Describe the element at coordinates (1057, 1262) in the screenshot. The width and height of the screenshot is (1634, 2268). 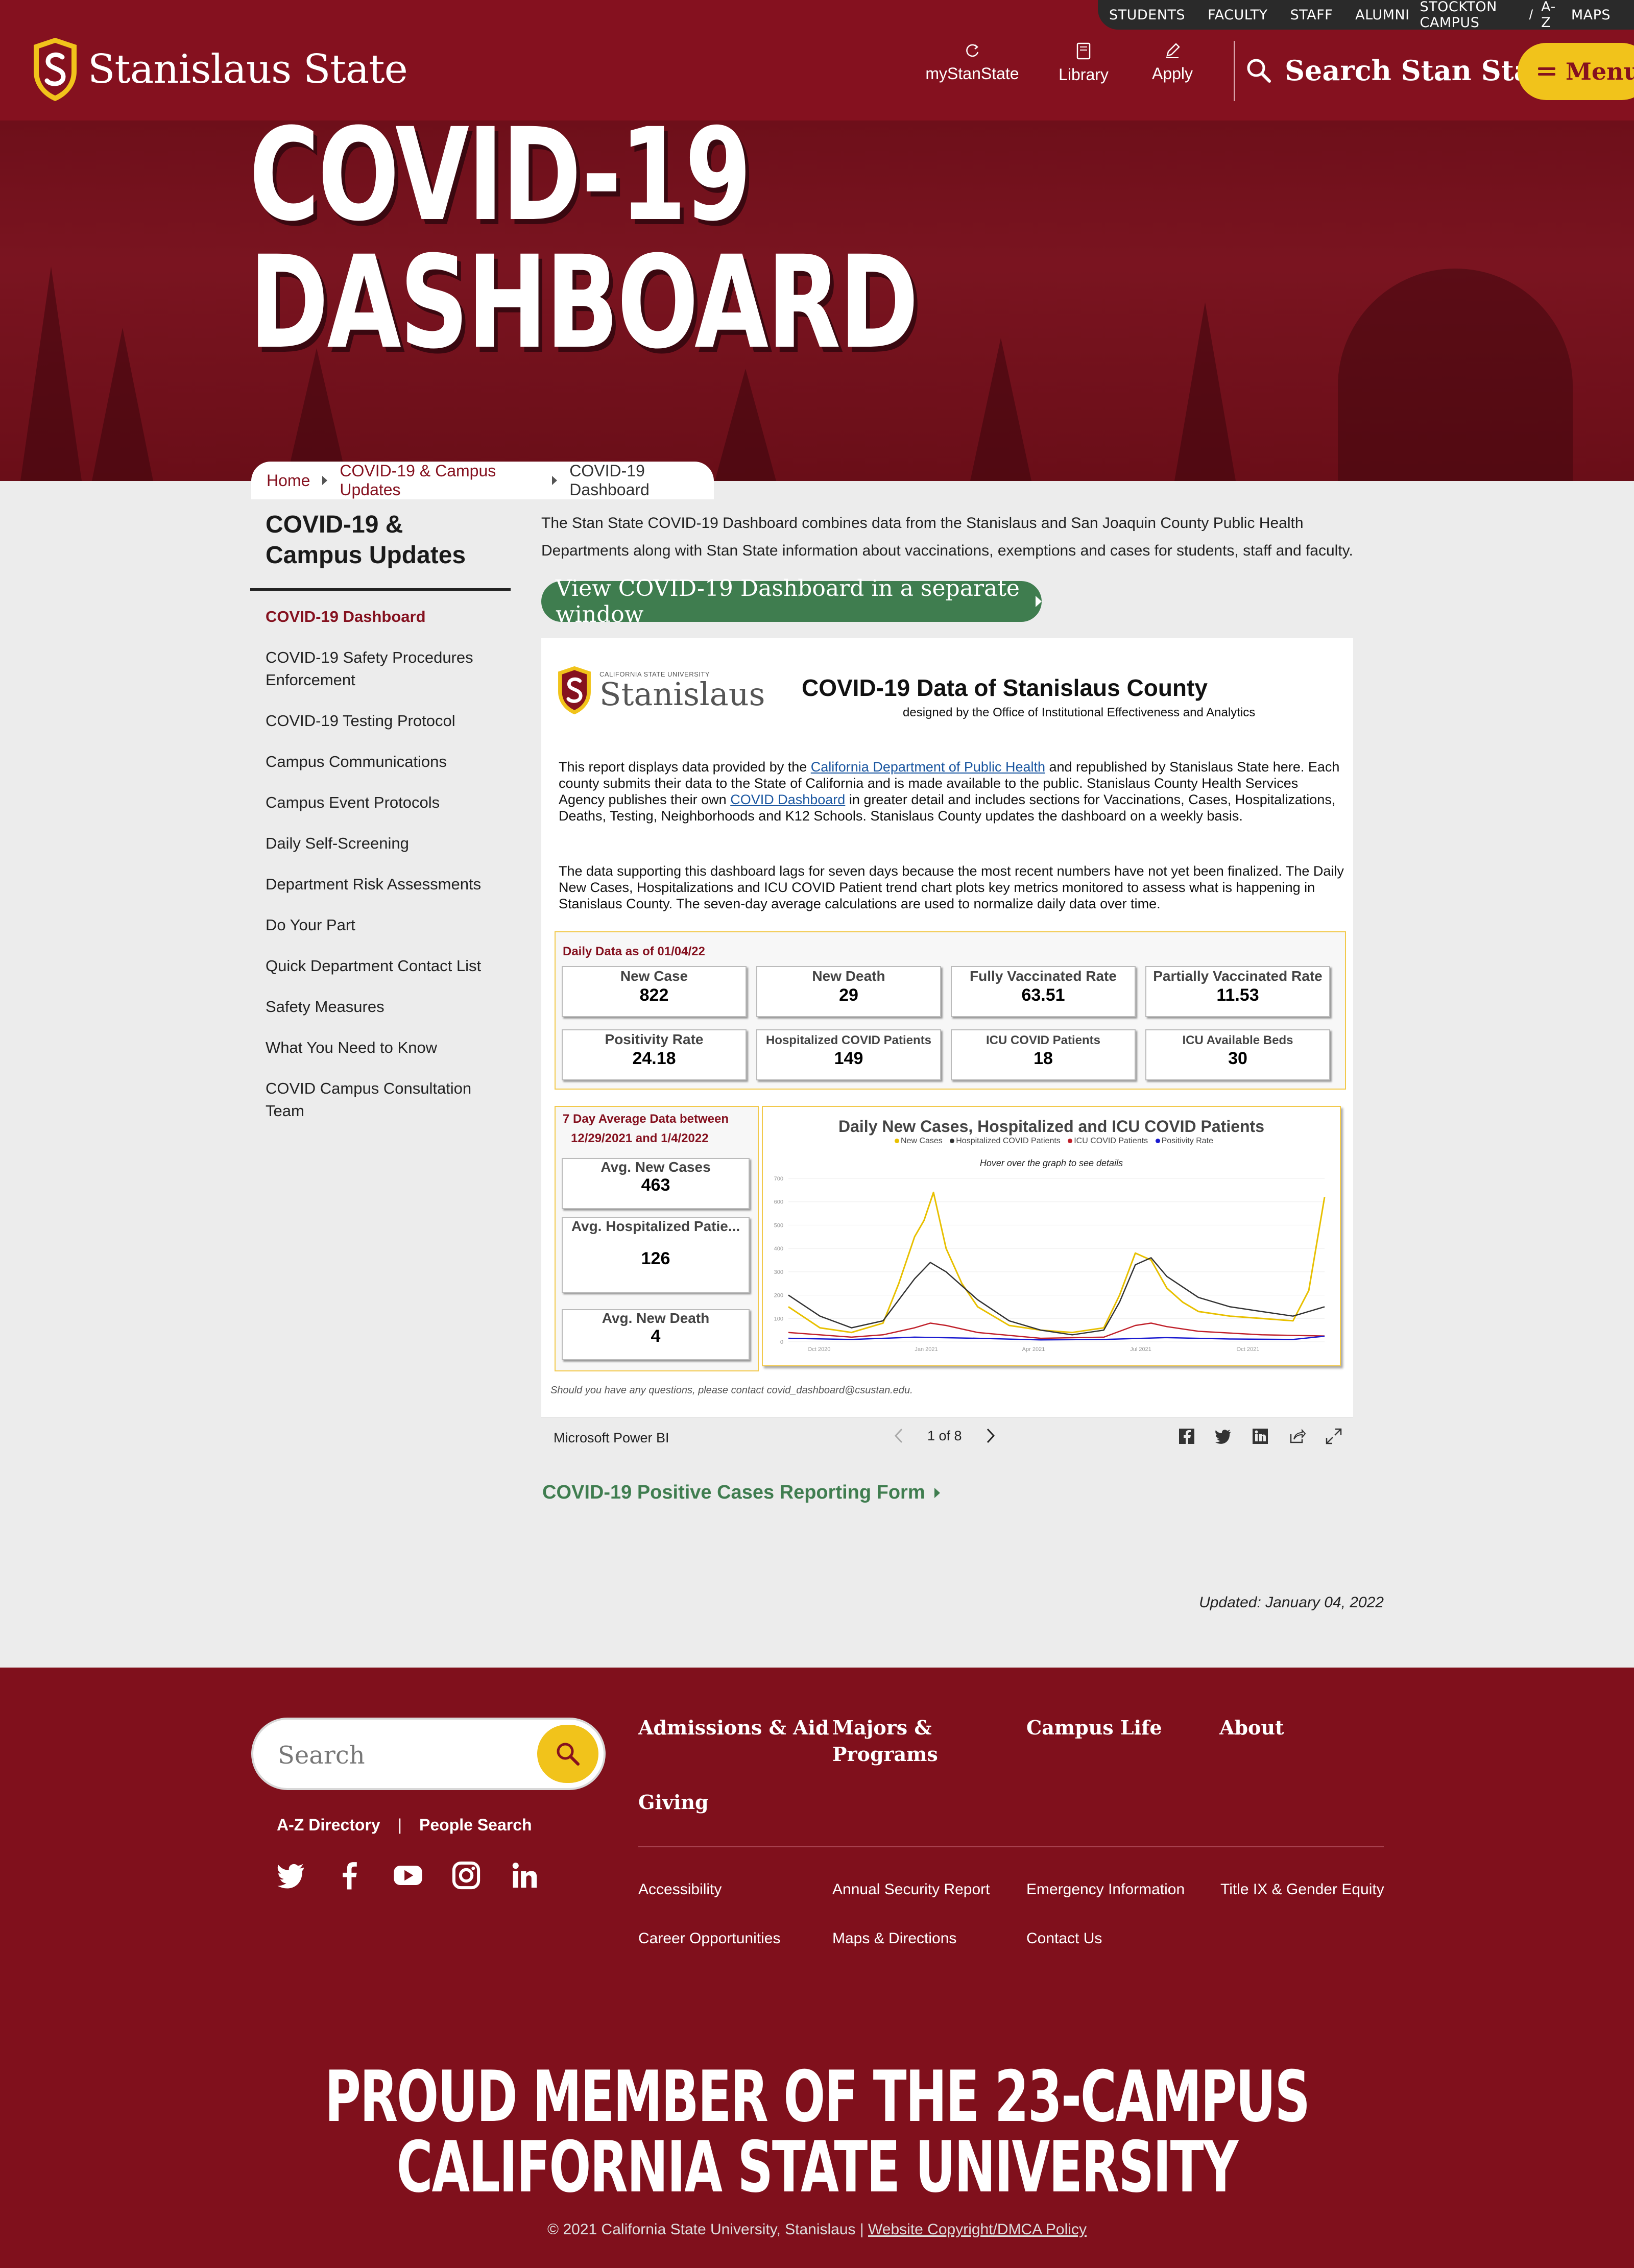
I see `series-line` at that location.